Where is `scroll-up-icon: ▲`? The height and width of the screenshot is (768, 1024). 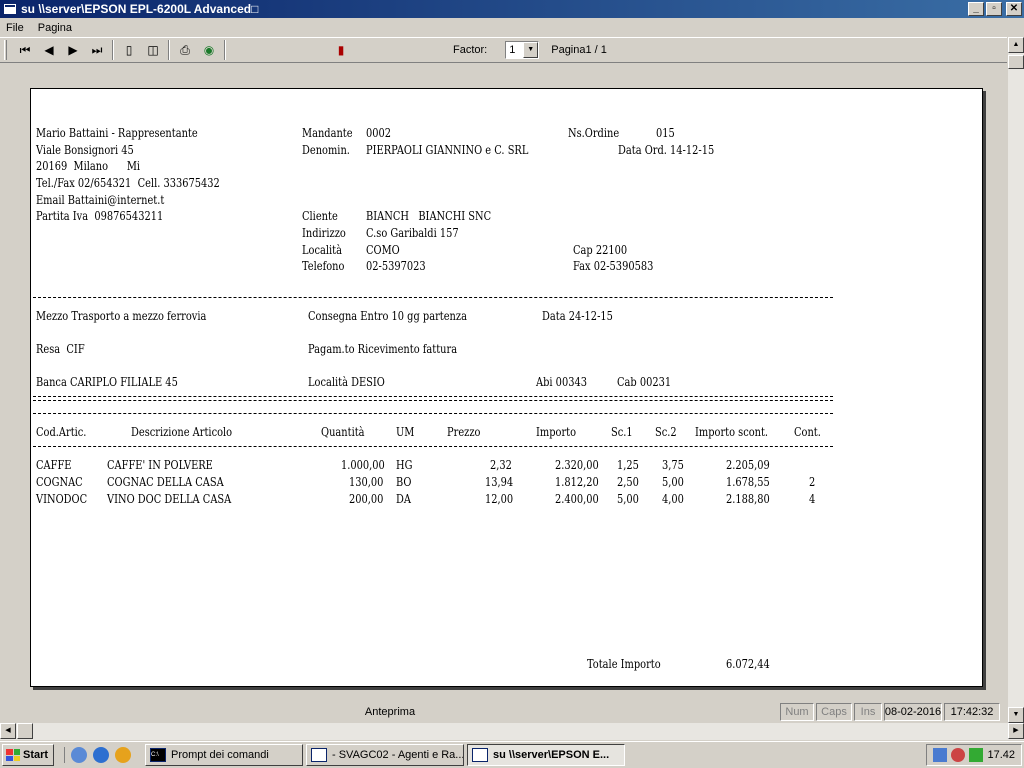
scroll-up-icon: ▲ is located at coordinates (1016, 45).